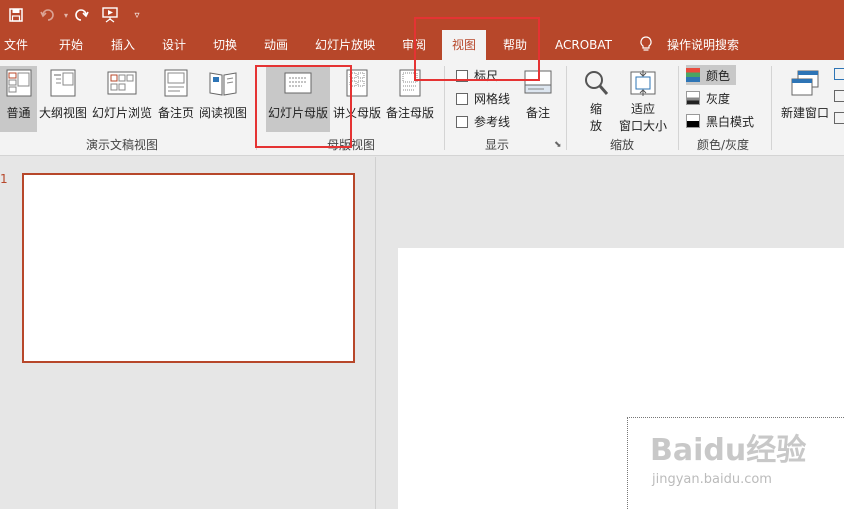 This screenshot has height=509, width=844. What do you see at coordinates (693, 121) in the screenshot?
I see `black-white-swatch-icon` at bounding box center [693, 121].